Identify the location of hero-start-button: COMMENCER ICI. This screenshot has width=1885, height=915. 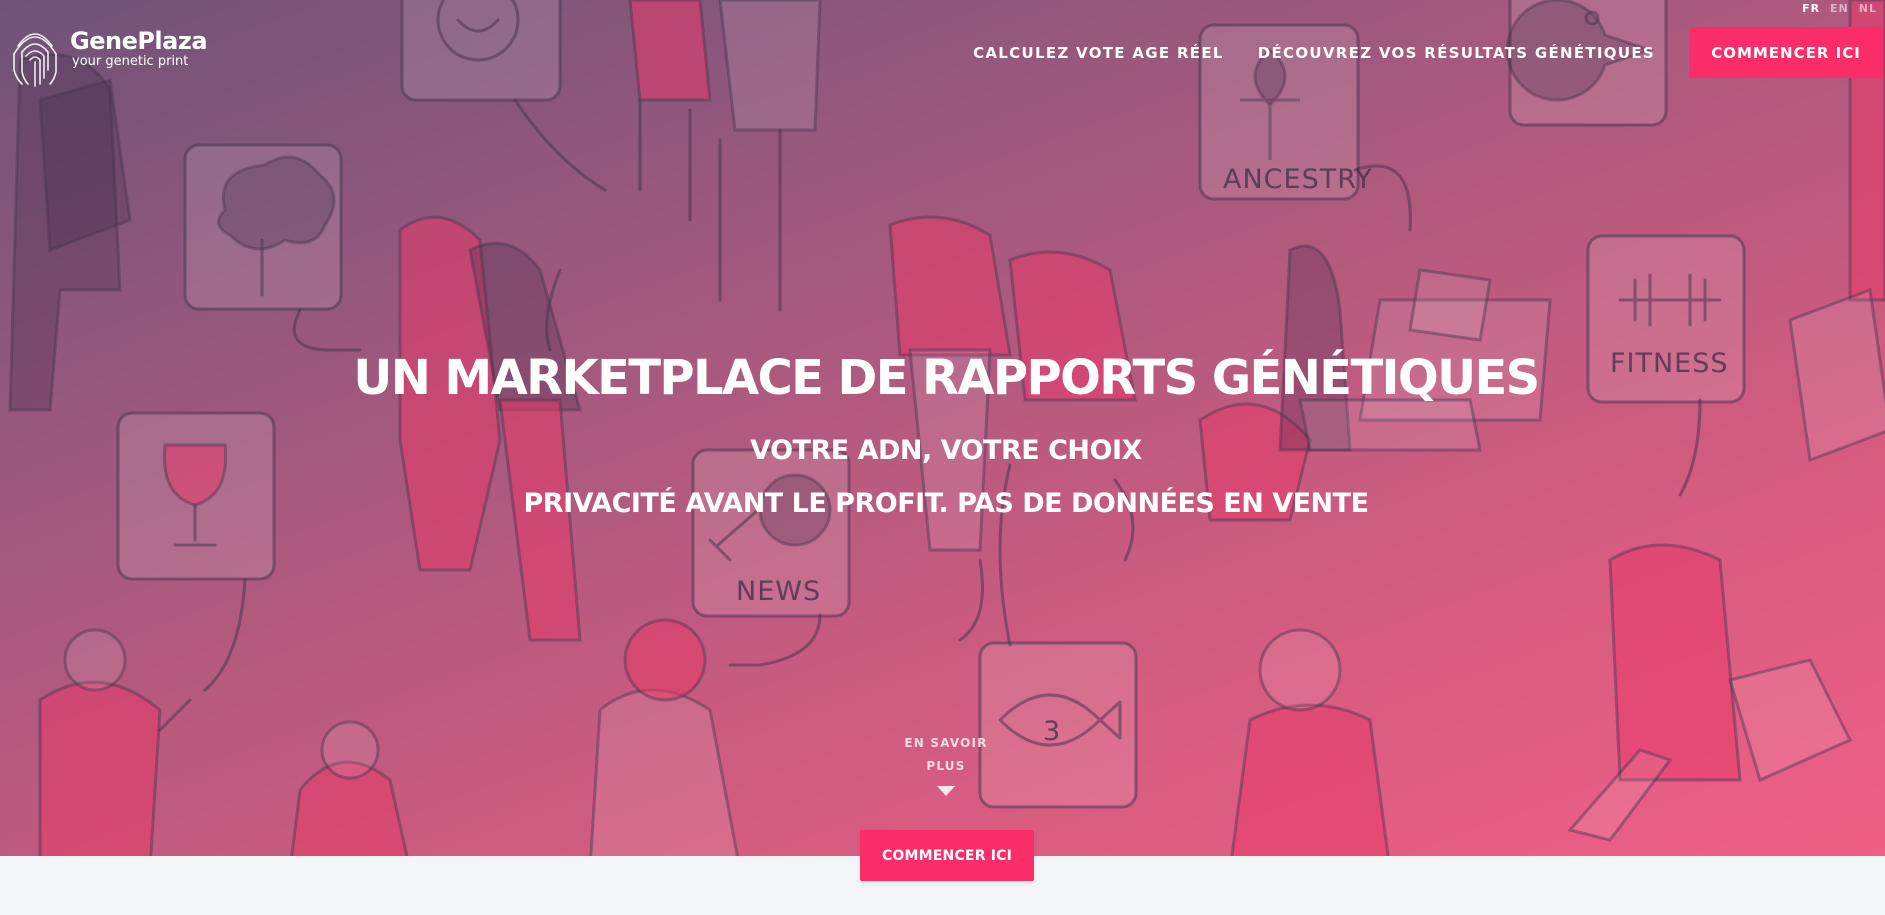
(947, 855).